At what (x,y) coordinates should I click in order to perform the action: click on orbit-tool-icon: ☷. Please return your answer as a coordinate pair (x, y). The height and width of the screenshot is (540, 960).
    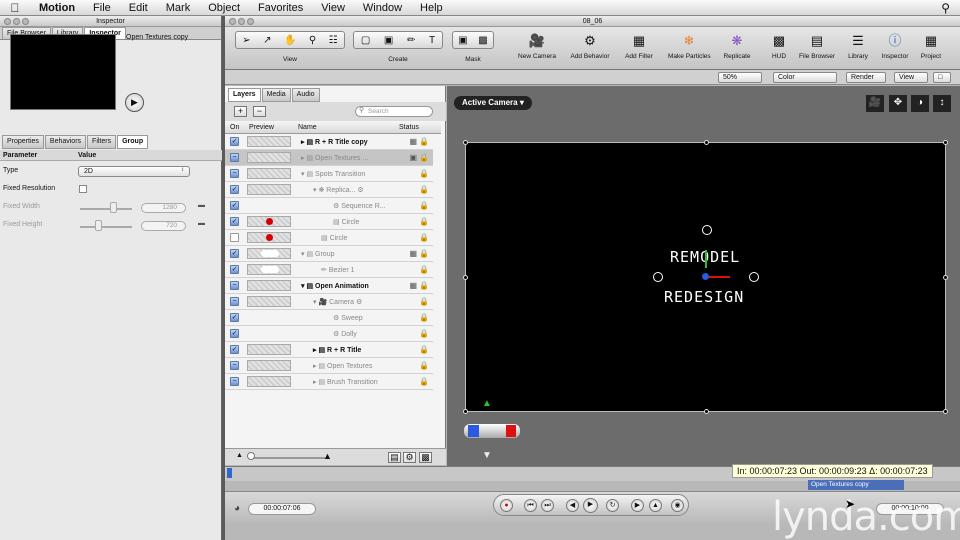
    Looking at the image, I should click on (333, 40).